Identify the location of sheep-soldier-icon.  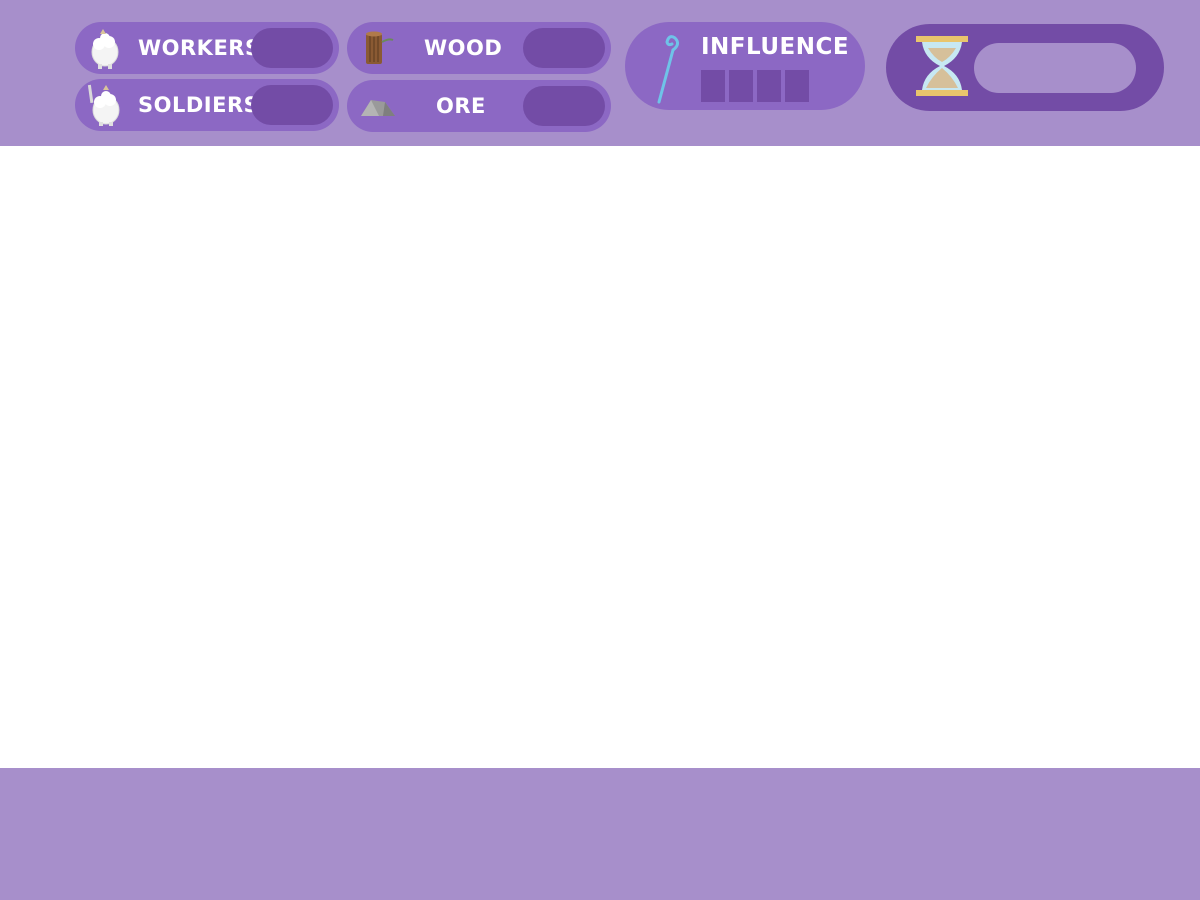
(103, 105).